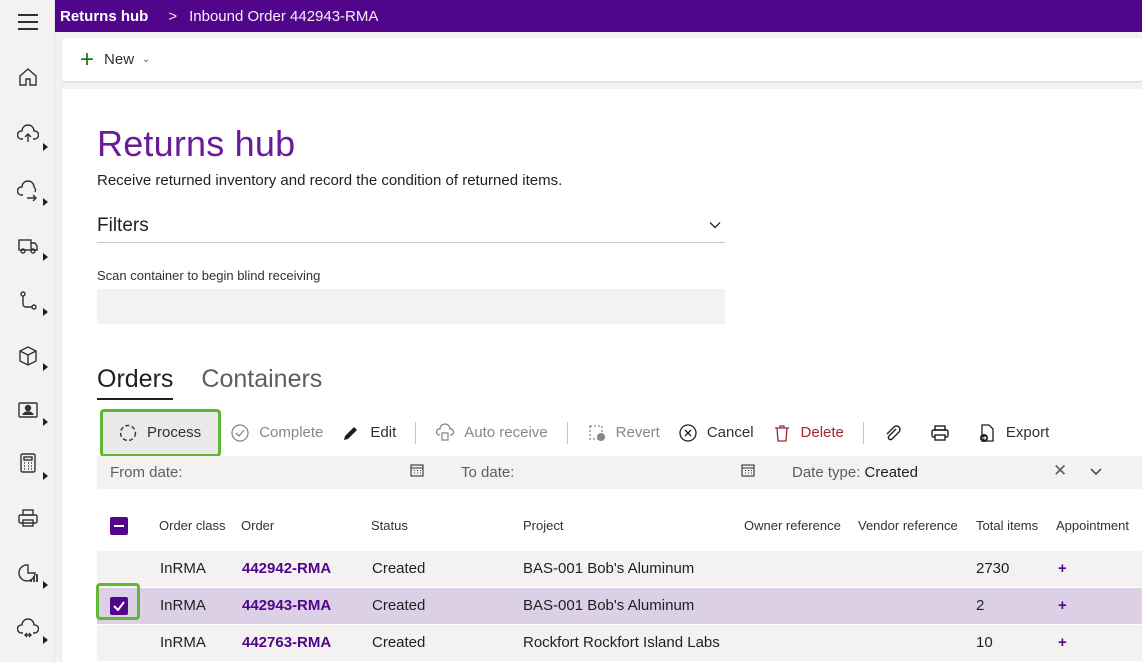 The image size is (1142, 662). I want to click on order-link: 442763-RMA, so click(286, 642).